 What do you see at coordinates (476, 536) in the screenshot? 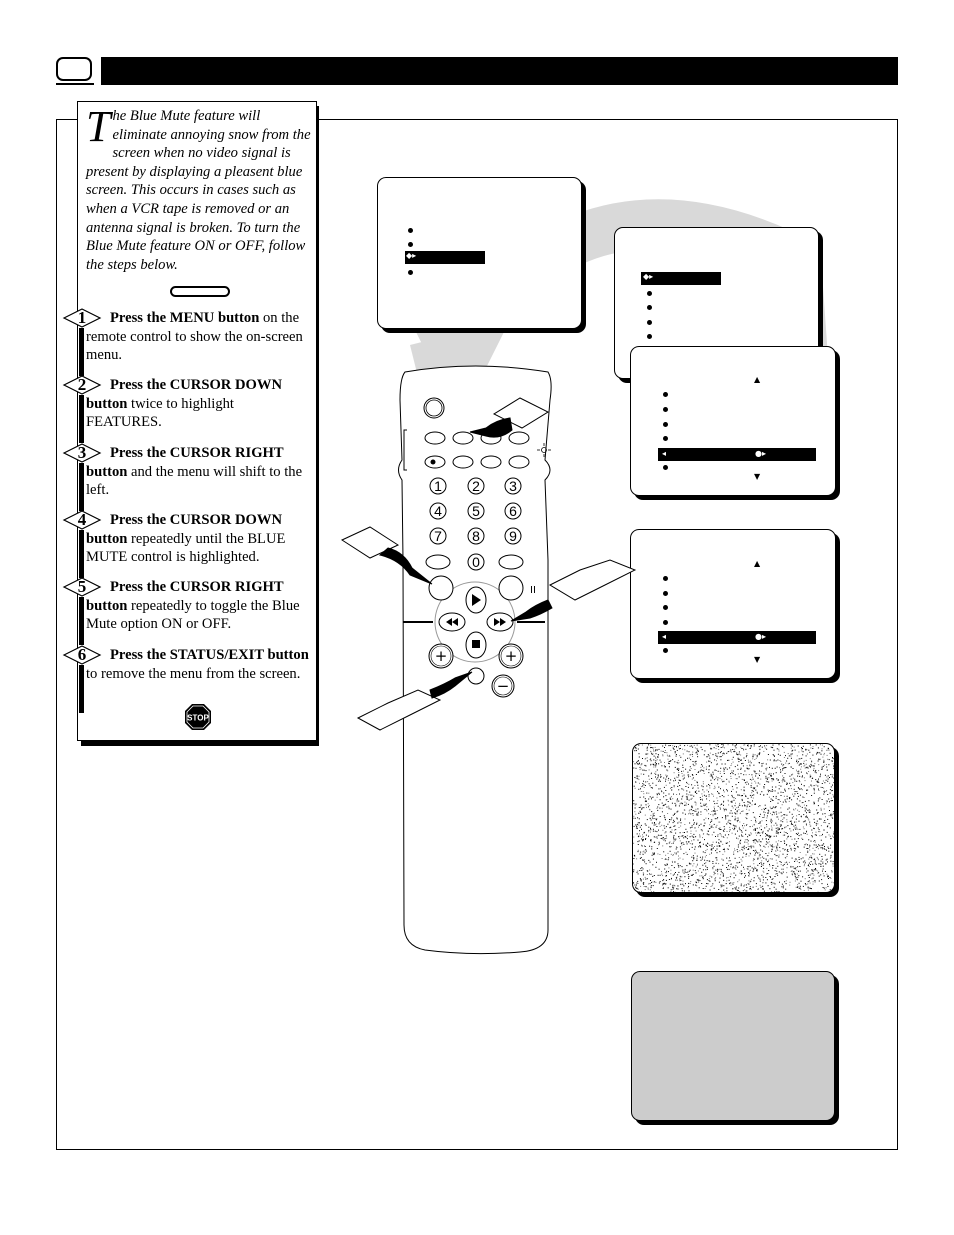
I see `number-key-label: 8` at bounding box center [476, 536].